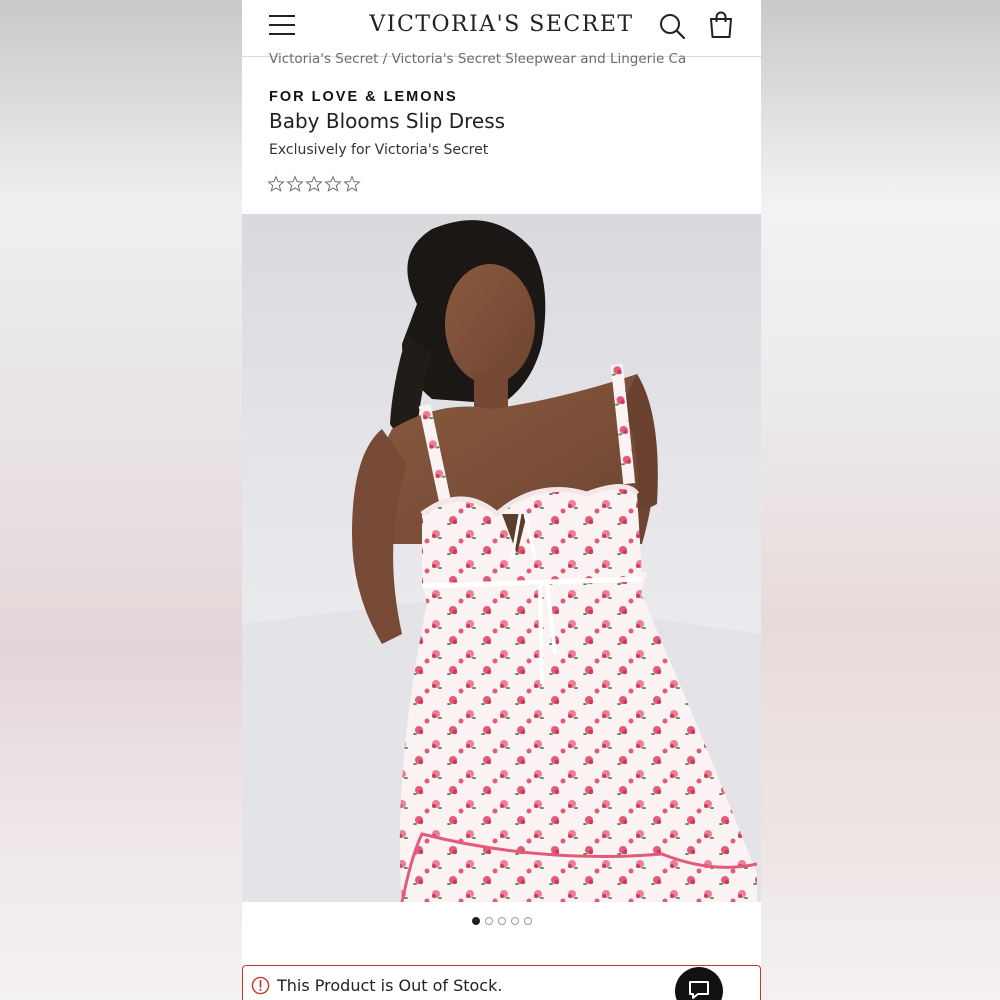  What do you see at coordinates (501, 28) in the screenshot?
I see `top-navigation-bar: VICTORIA'S SECRET` at bounding box center [501, 28].